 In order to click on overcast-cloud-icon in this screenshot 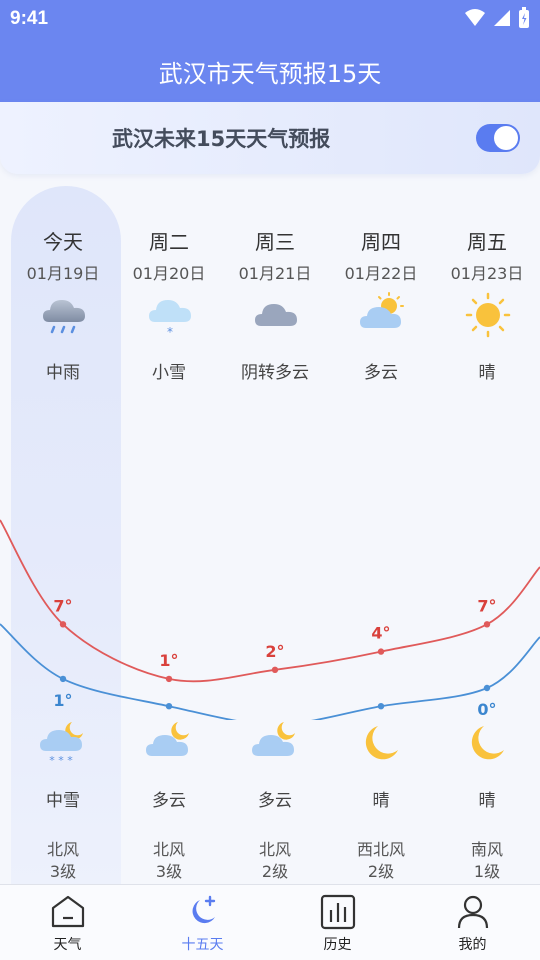, I will do `click(276, 315)`.